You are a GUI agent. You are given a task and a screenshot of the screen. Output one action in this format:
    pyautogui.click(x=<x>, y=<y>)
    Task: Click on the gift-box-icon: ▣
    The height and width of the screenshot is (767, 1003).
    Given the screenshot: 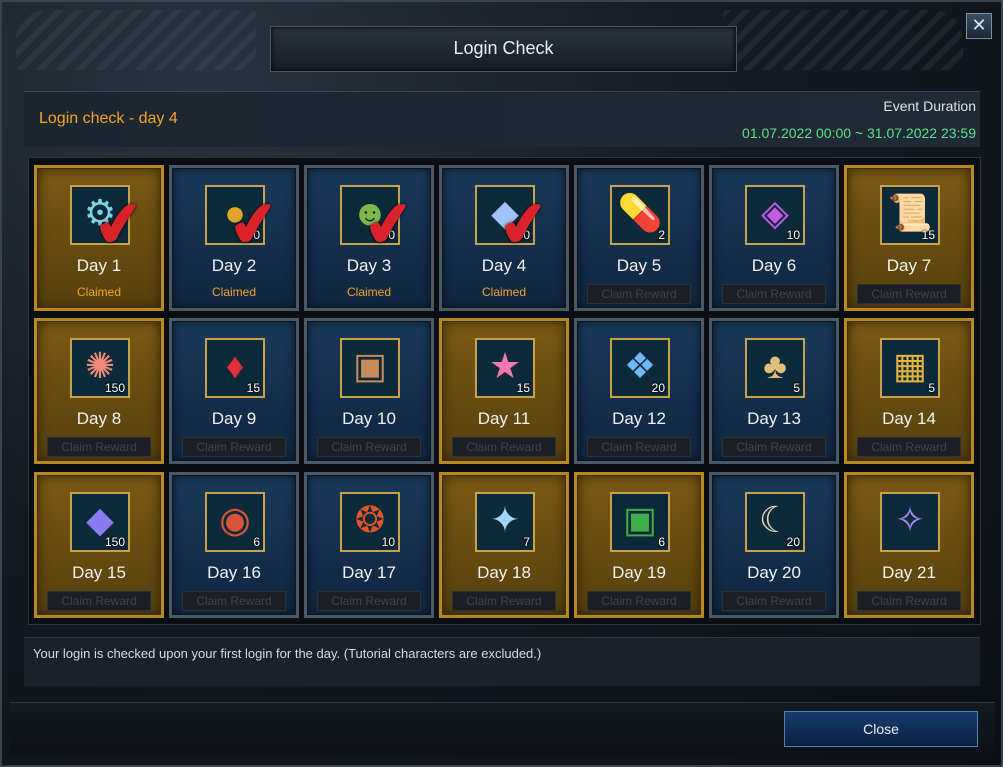 What is the action you would take?
    pyautogui.click(x=369, y=365)
    